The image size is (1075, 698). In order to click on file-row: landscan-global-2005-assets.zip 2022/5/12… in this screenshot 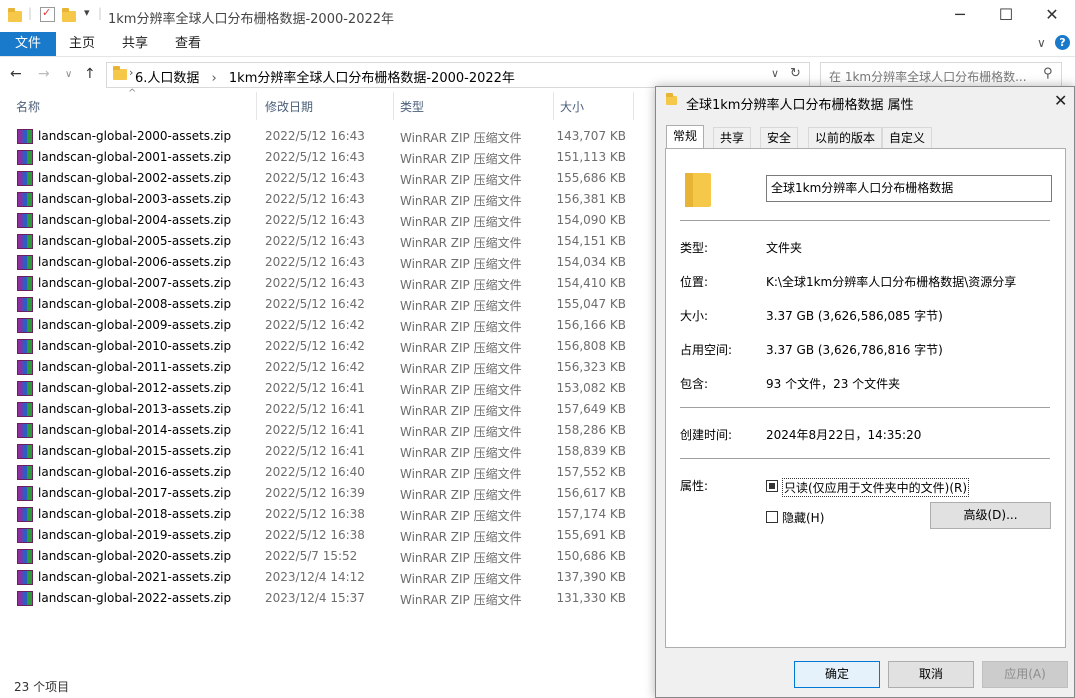, I will do `click(325, 241)`.